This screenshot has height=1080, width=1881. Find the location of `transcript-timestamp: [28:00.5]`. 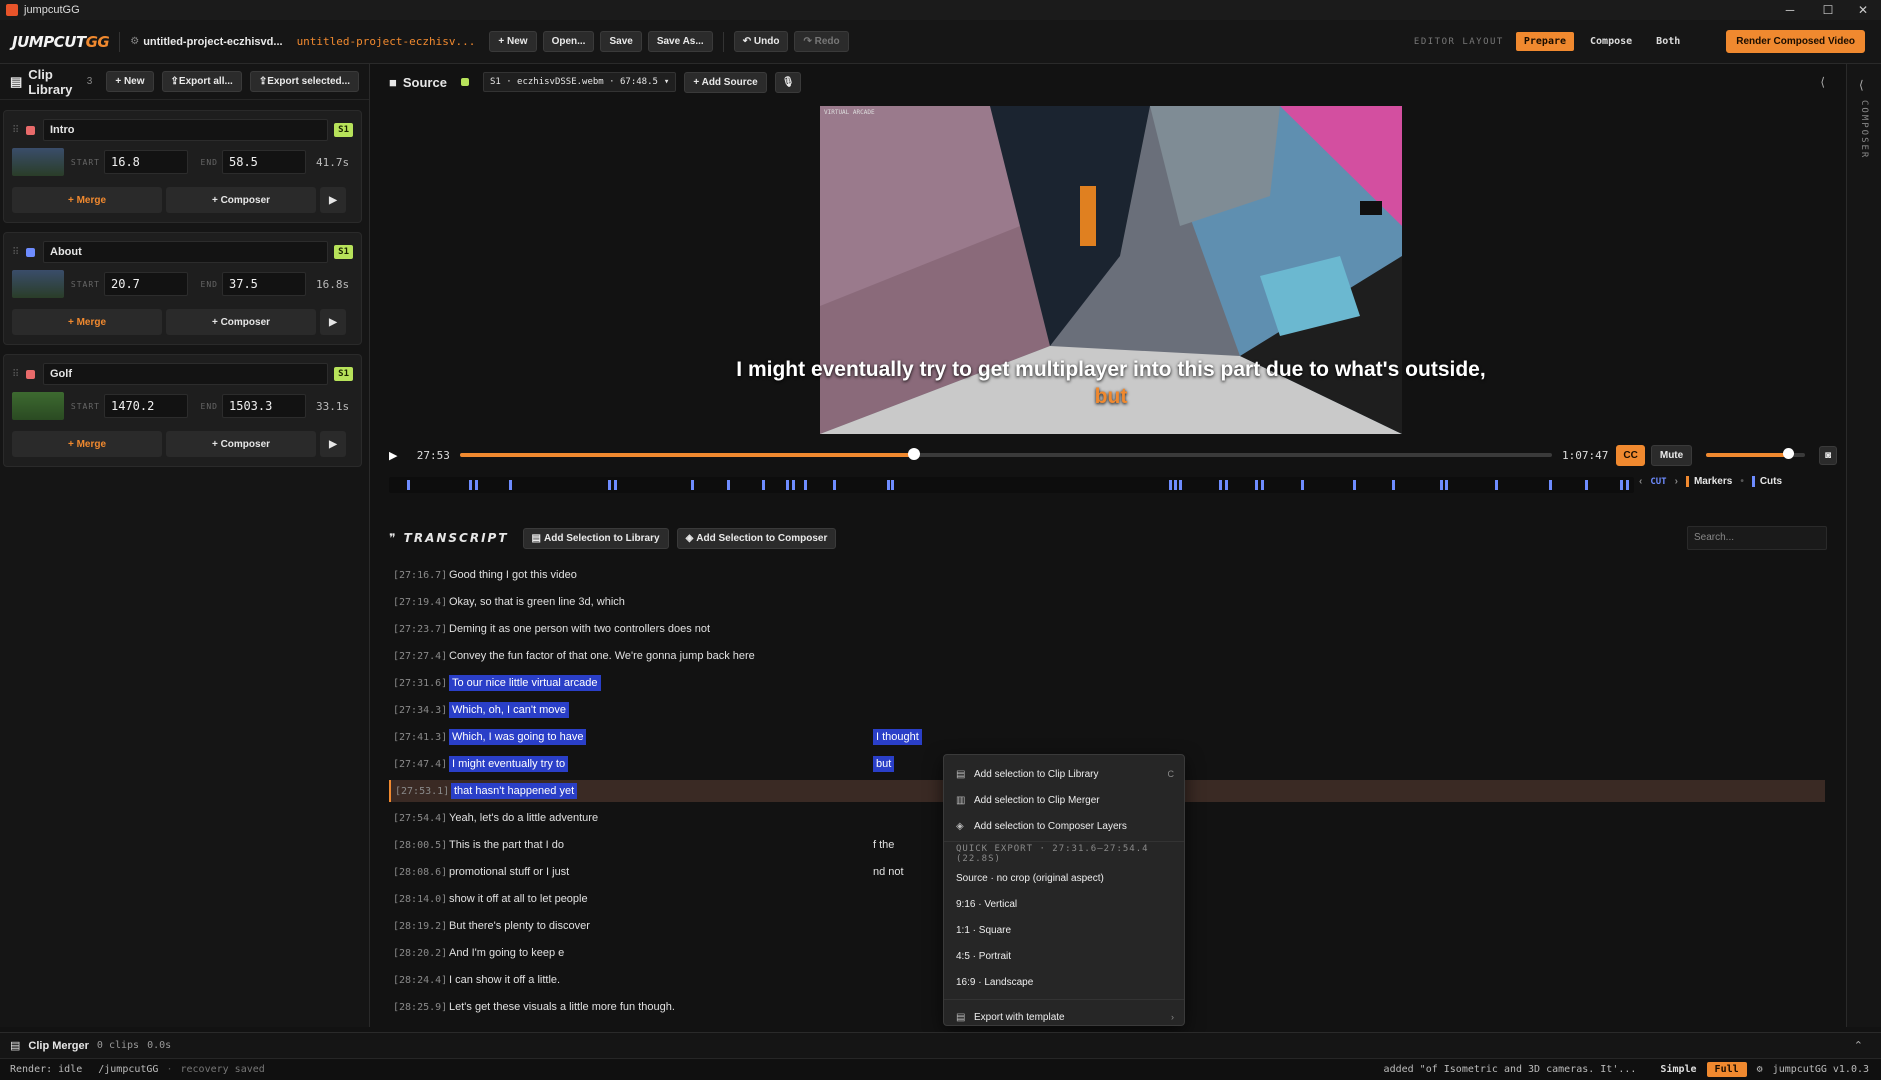

transcript-timestamp: [28:00.5] is located at coordinates (419, 845).